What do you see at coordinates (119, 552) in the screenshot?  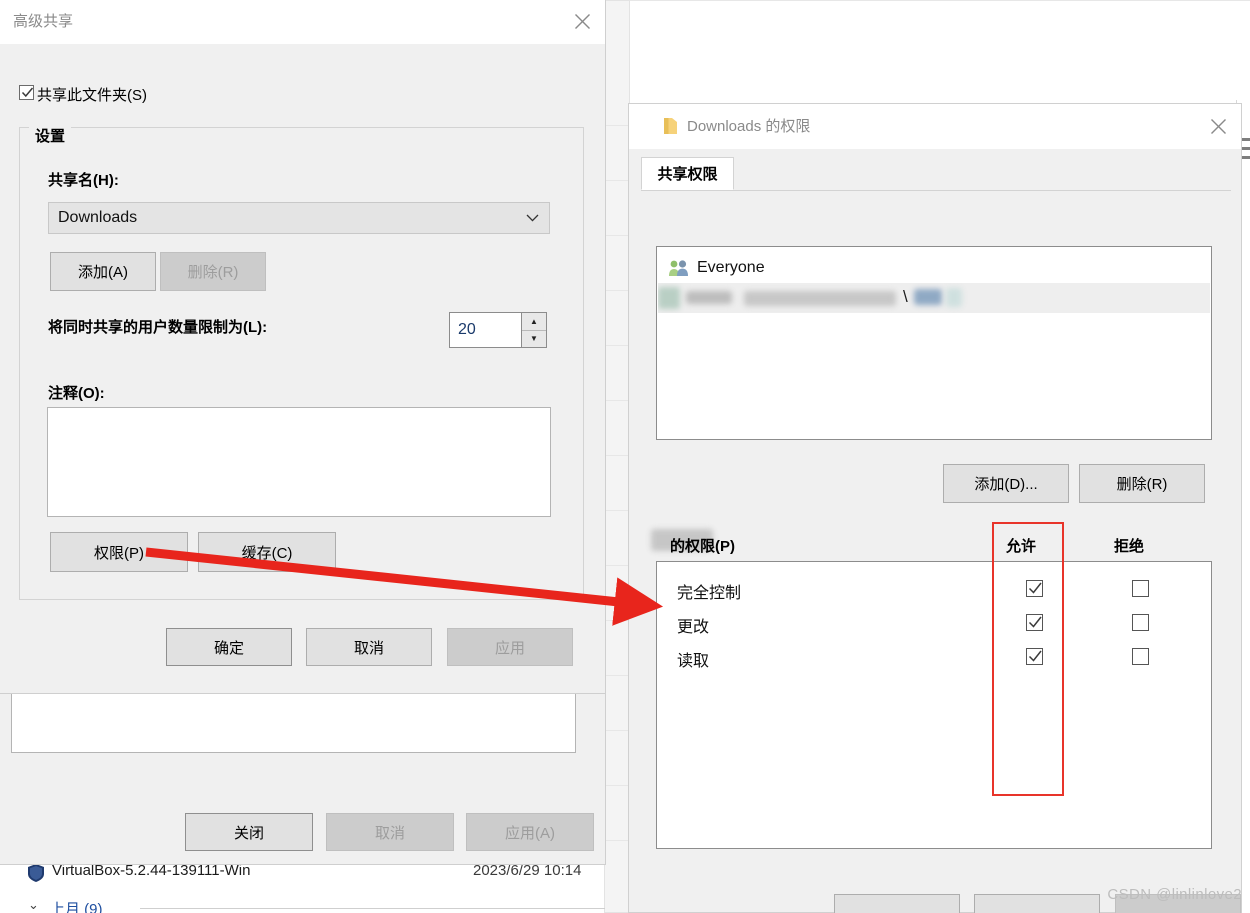 I see `permissions-button: 权限(P)` at bounding box center [119, 552].